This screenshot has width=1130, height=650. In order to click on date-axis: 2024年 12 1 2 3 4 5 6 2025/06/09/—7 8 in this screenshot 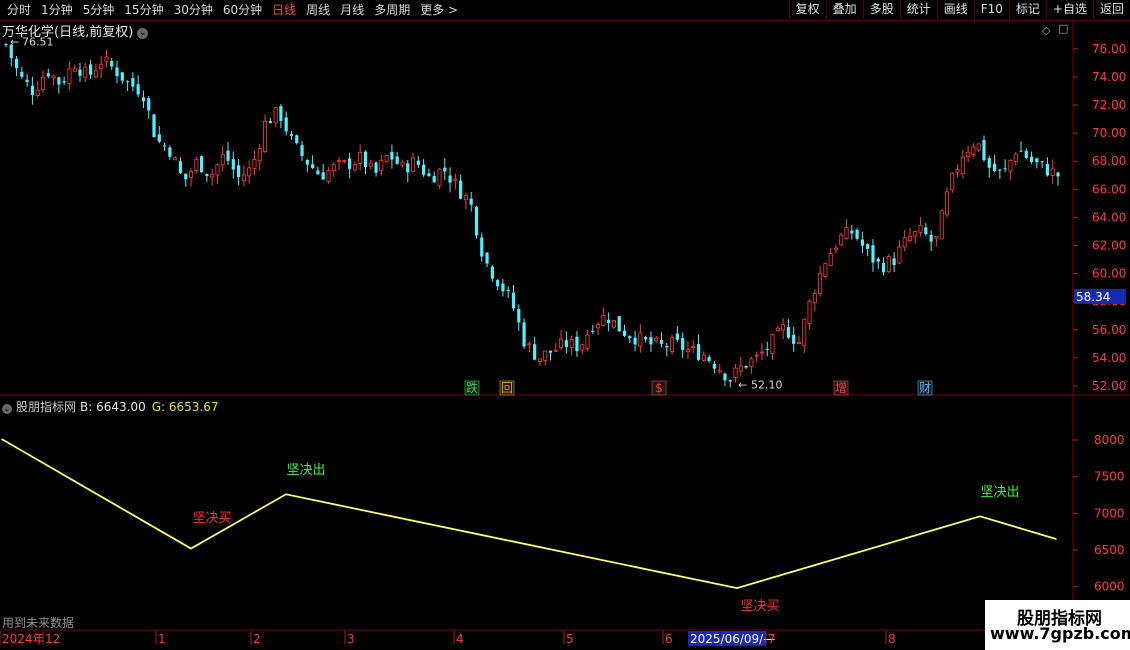, I will do `click(448, 638)`.